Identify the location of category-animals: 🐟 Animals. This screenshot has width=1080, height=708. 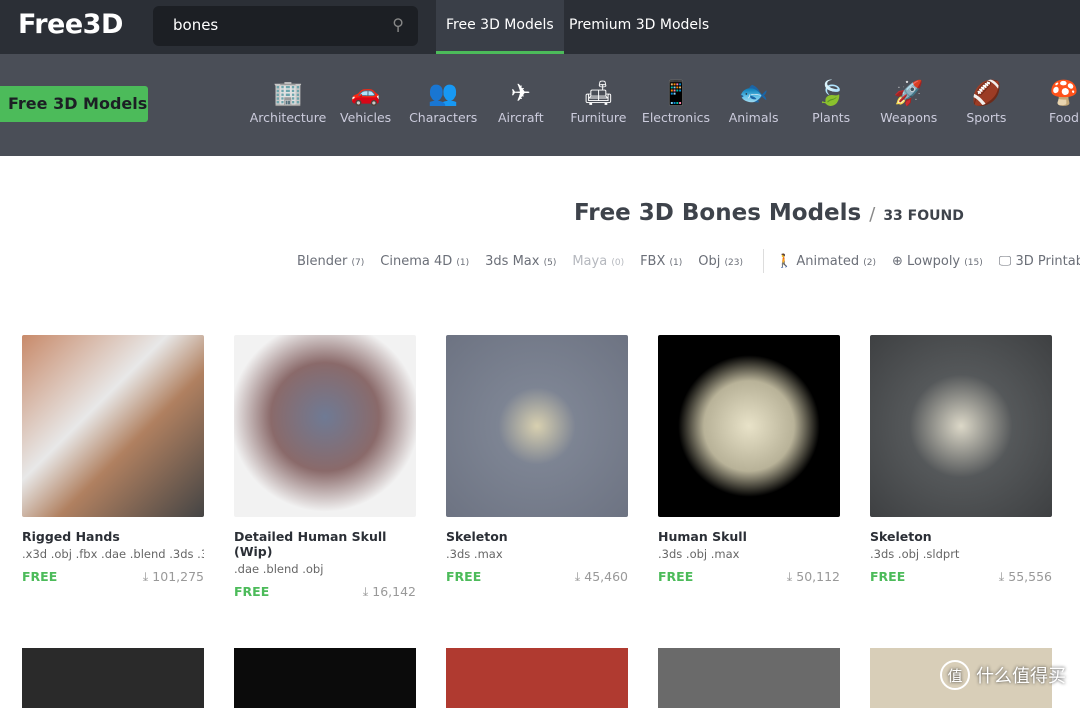
(754, 101).